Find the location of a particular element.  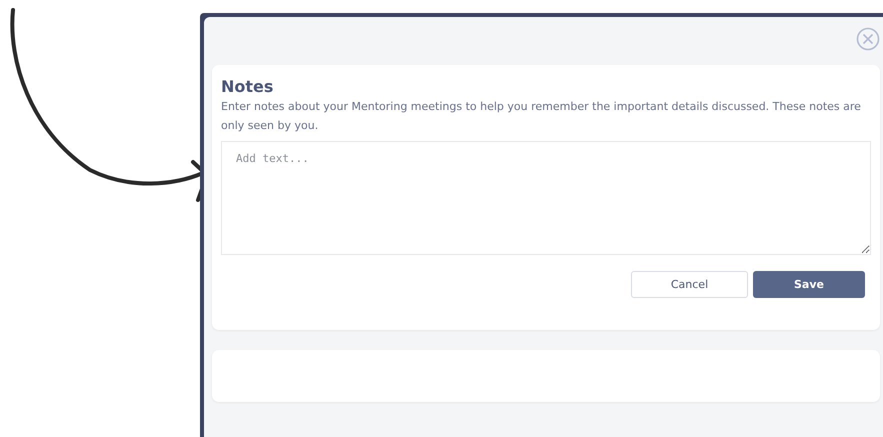

notes-description: Enter notes about your Mentoring meetings to help you remember the important details discussed. These notes are only seen by you. is located at coordinates (541, 116).